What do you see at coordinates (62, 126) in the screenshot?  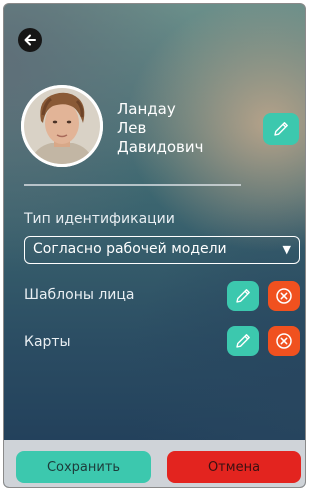 I see `avatar` at bounding box center [62, 126].